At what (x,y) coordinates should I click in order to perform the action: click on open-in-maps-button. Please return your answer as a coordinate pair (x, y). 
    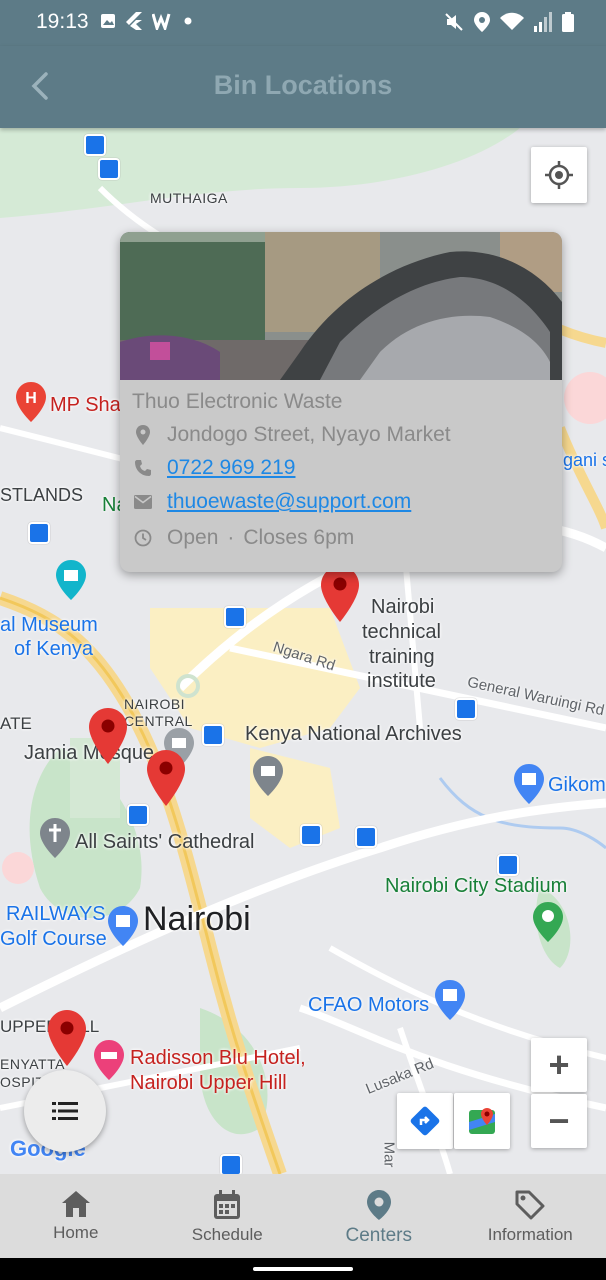
    Looking at the image, I should click on (482, 1121).